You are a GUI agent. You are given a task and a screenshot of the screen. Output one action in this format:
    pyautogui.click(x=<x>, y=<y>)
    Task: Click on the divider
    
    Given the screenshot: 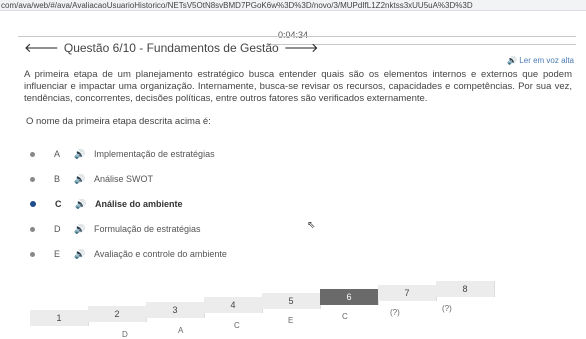 What is the action you would take?
    pyautogui.click(x=297, y=36)
    